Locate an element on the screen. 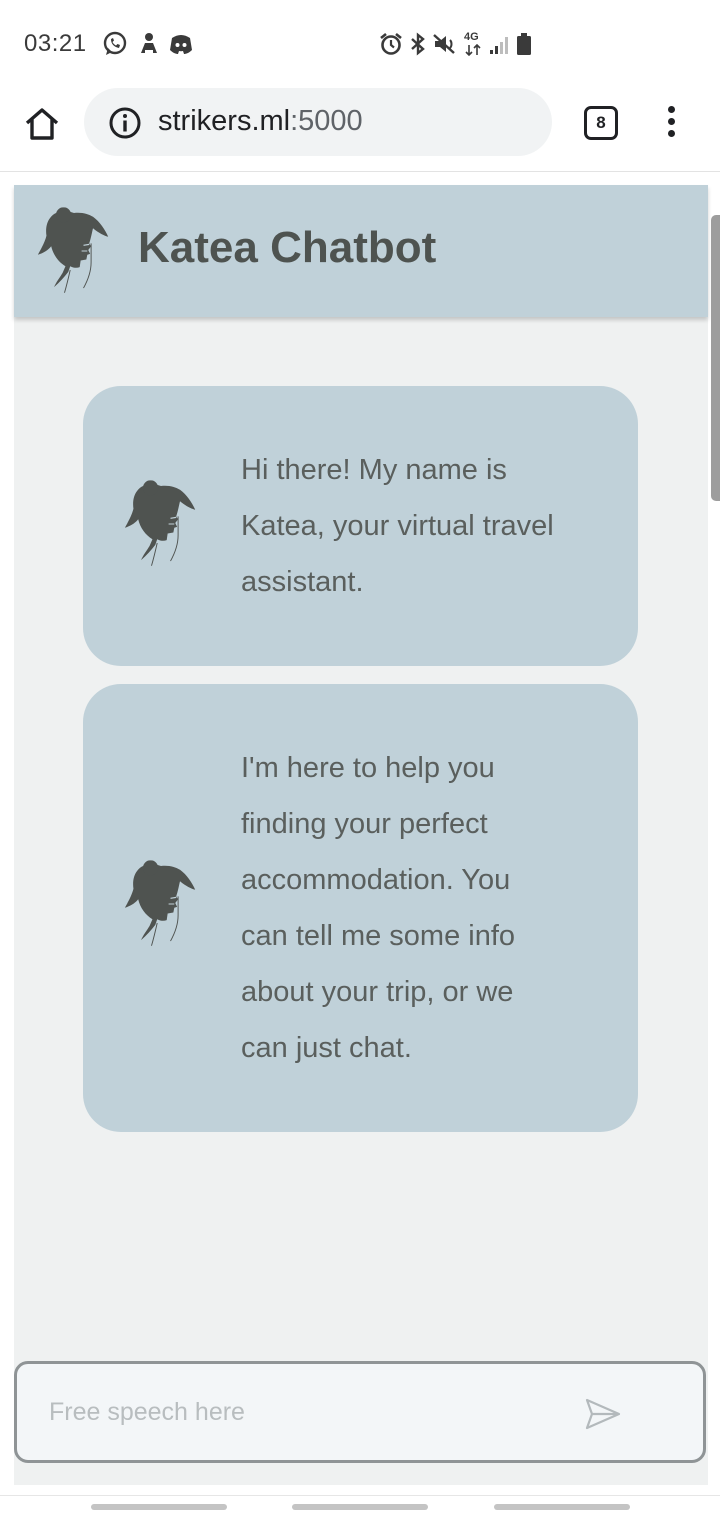  tabs-icon: 8 is located at coordinates (601, 123).